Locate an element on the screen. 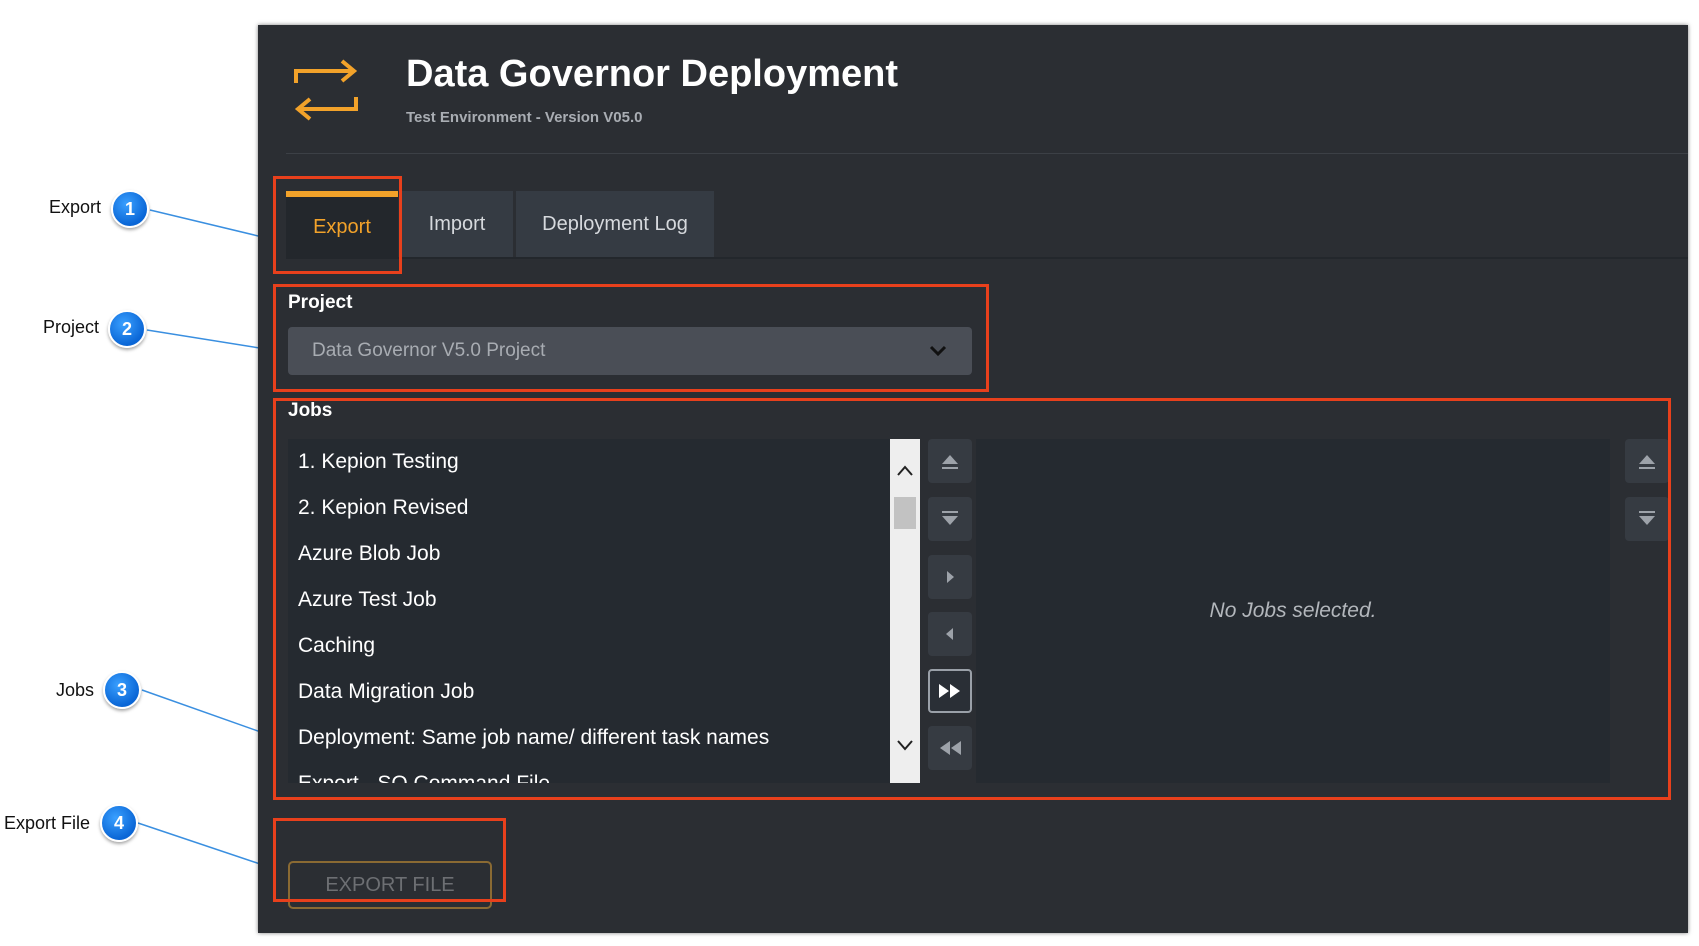 Image resolution: width=1699 pixels, height=946 pixels. callout-label-export: Export is located at coordinates (75, 207).